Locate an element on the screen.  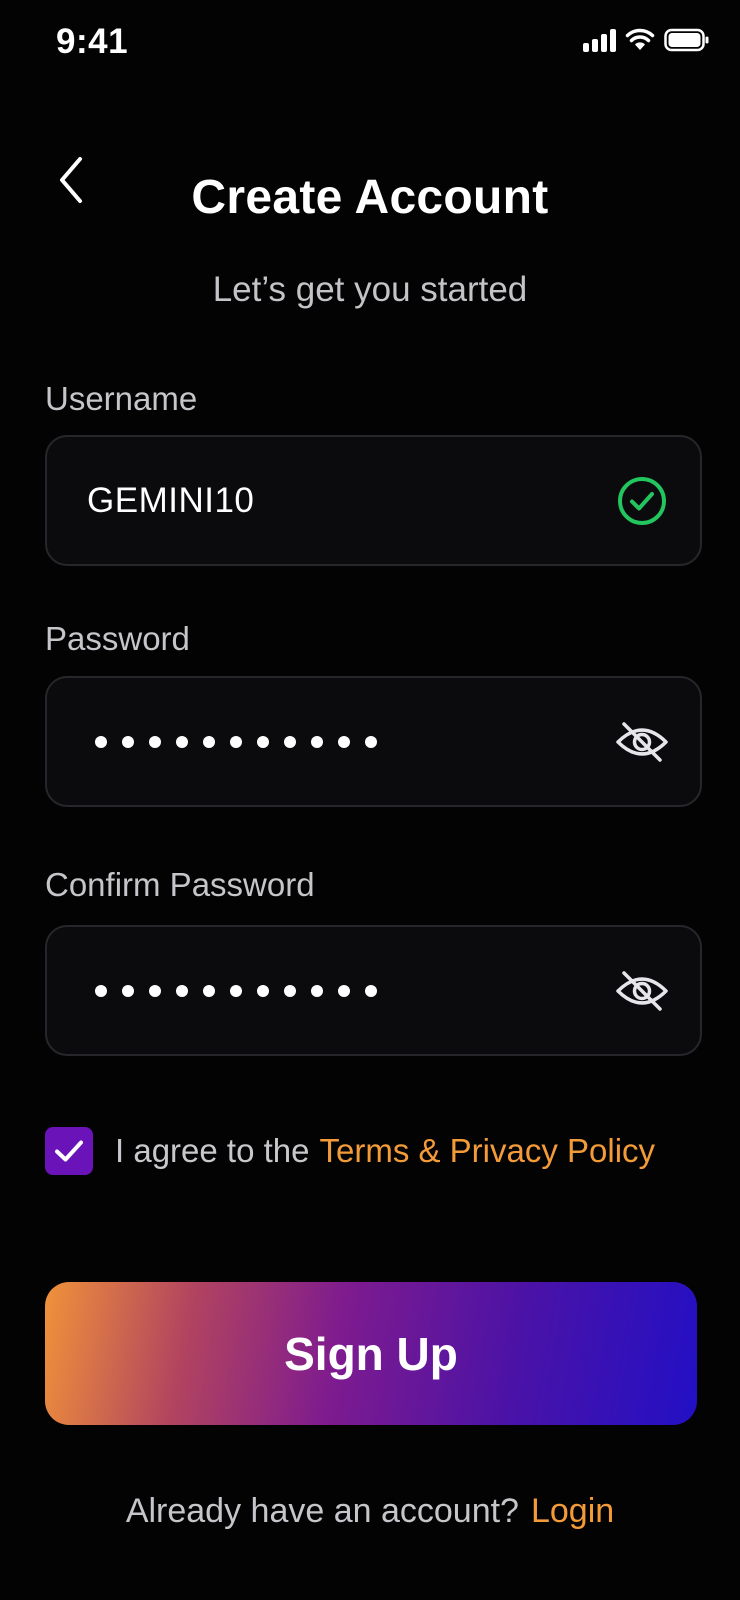
signal-icon is located at coordinates (599, 40).